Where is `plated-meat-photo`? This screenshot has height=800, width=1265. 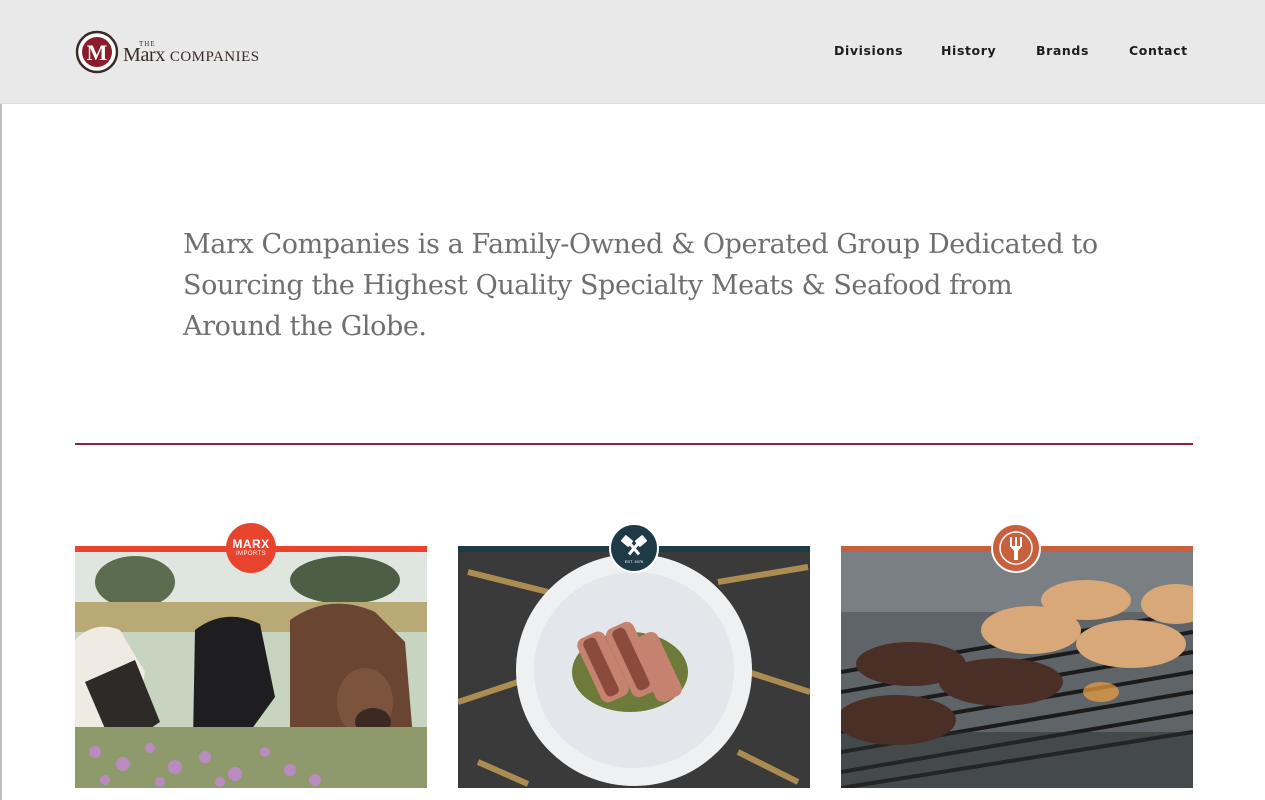 plated-meat-photo is located at coordinates (634, 670).